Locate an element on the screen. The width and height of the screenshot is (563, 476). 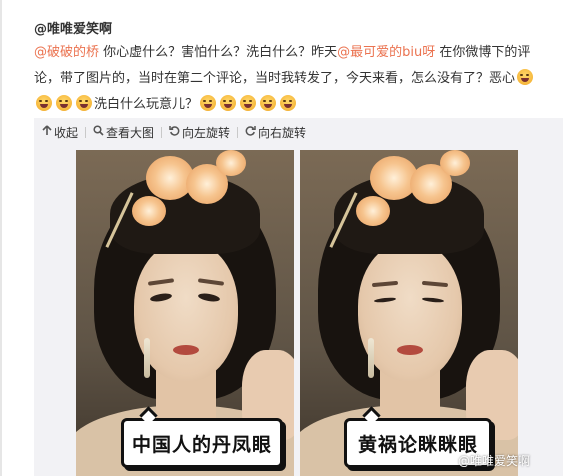
mention-link: @破破的桥 is located at coordinates (66, 52).